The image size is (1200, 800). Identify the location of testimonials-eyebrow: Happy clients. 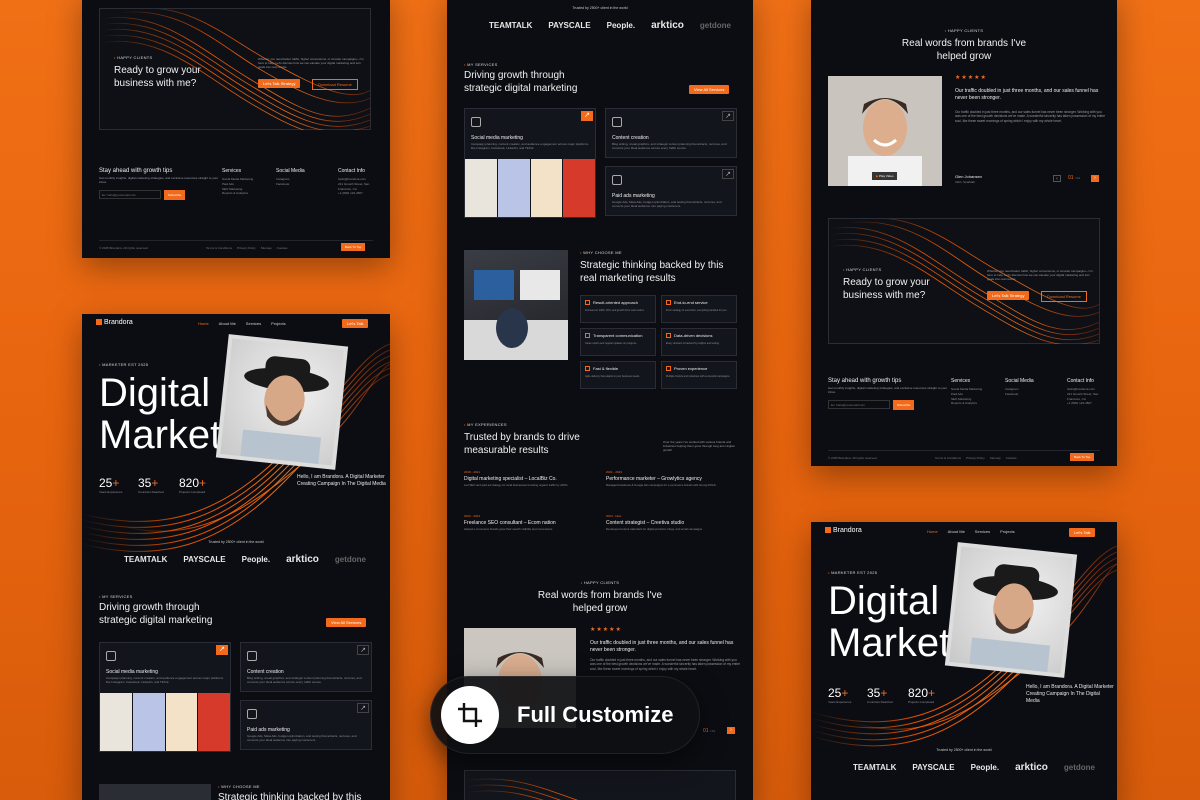
(600, 582).